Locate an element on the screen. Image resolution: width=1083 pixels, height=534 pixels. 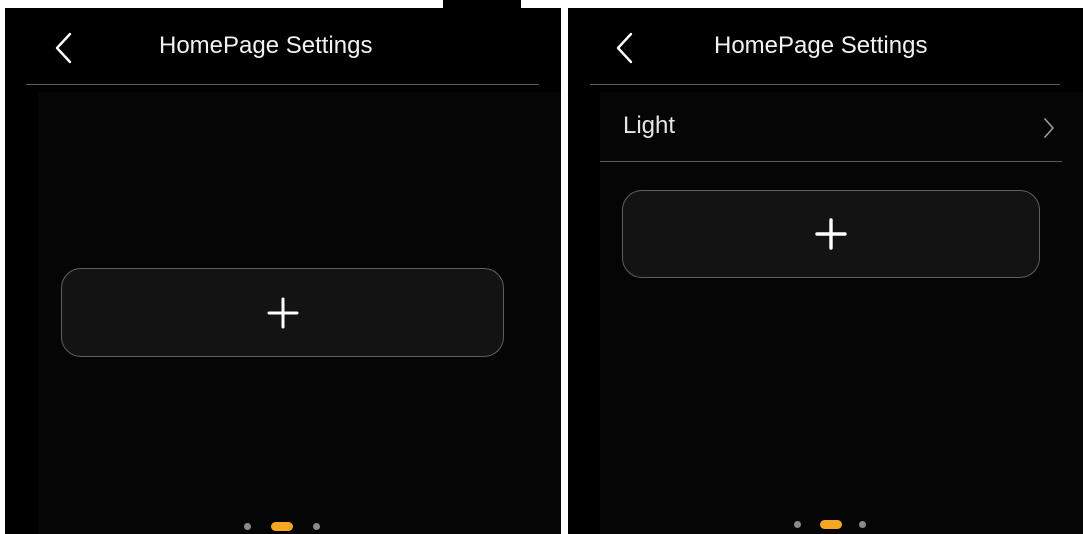
list-divider is located at coordinates (831, 161).